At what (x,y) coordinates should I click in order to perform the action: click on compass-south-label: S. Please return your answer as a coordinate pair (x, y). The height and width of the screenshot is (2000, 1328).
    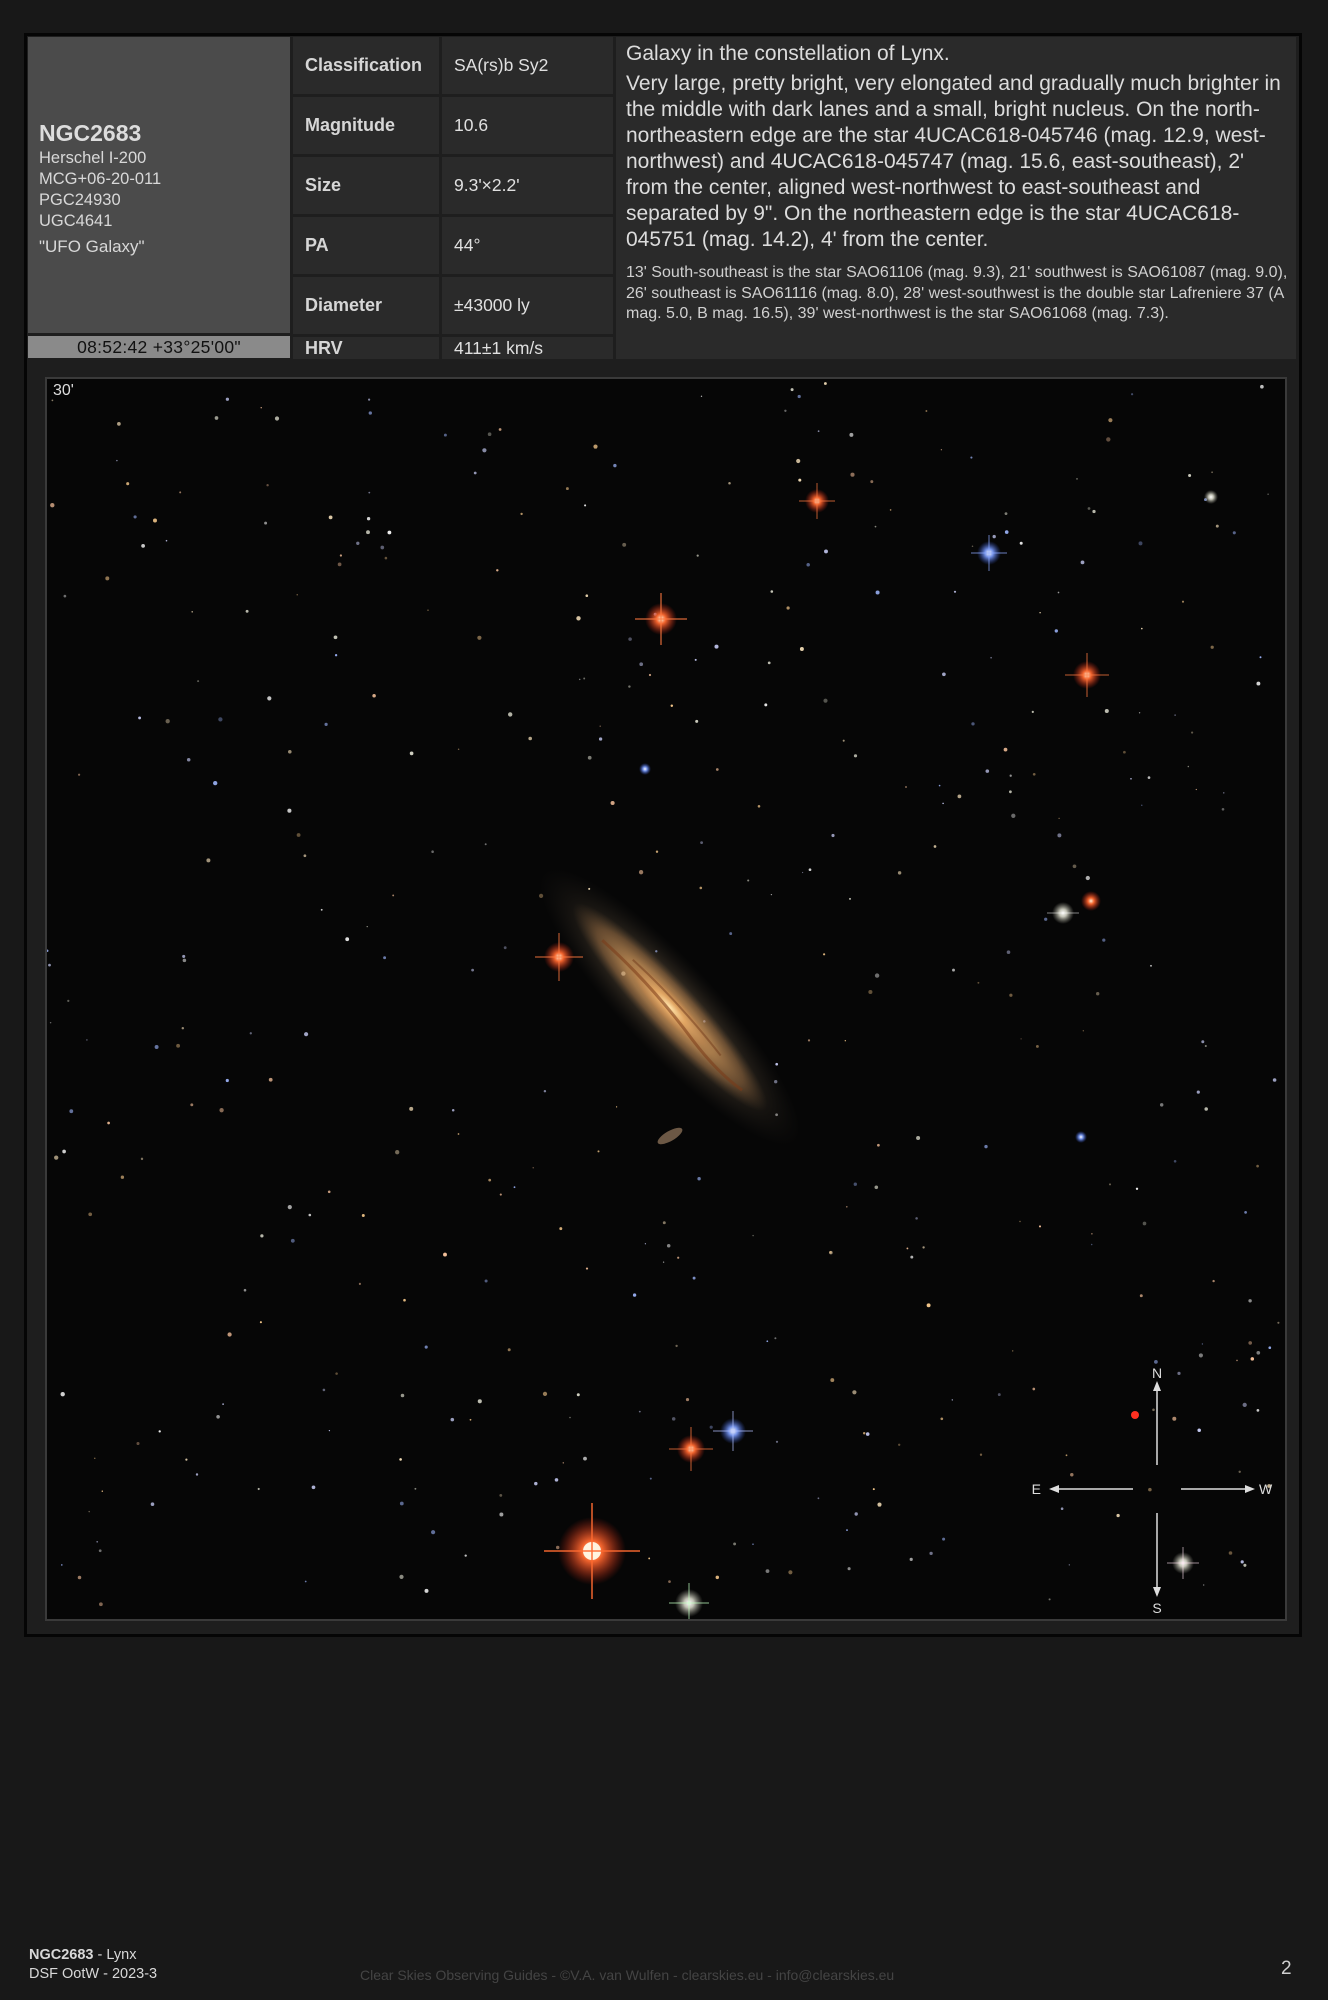
    Looking at the image, I should click on (1156, 1608).